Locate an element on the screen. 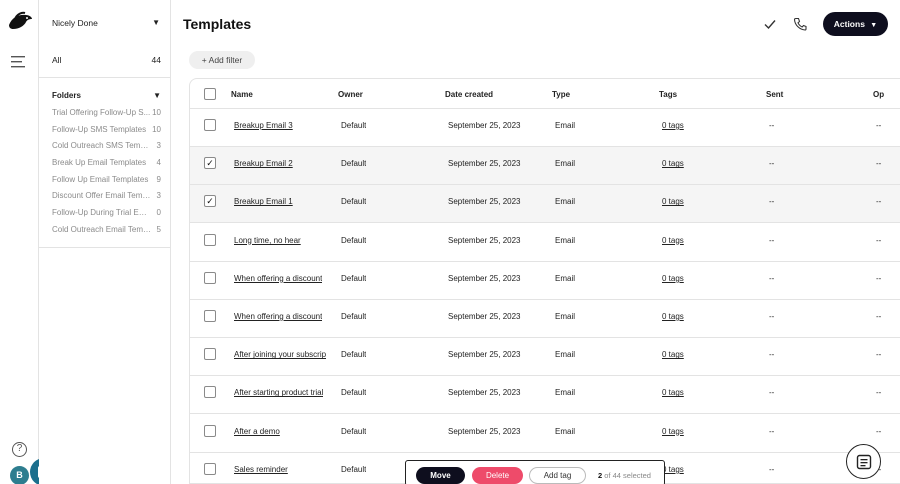 This screenshot has height=484, width=900. column-header-sent: Sent is located at coordinates (774, 94).